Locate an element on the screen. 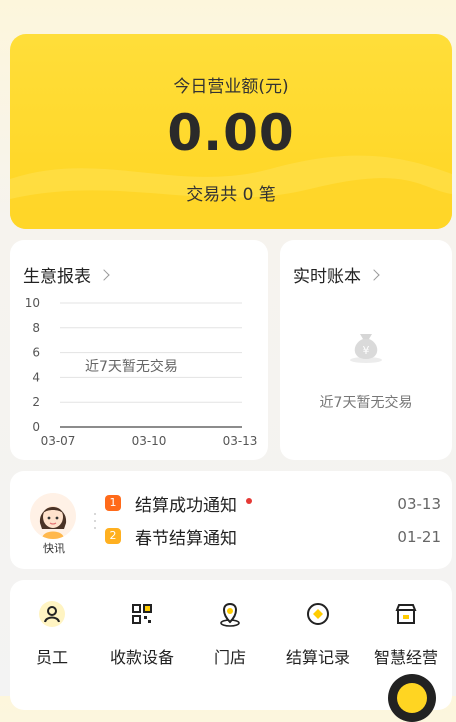 Image resolution: width=456 pixels, height=722 pixels. notice-index-badge: 2 is located at coordinates (113, 536).